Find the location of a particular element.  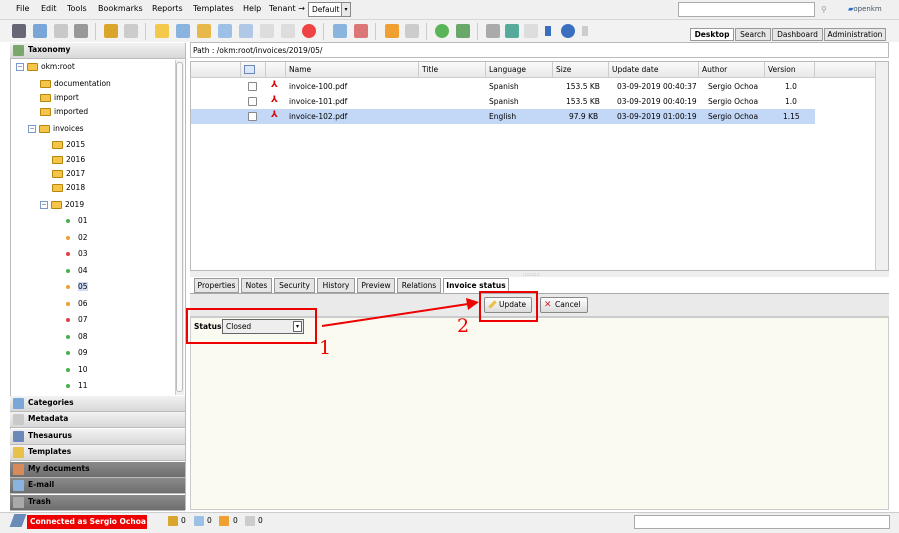

checkout-documents-icon is located at coordinates (199, 521).